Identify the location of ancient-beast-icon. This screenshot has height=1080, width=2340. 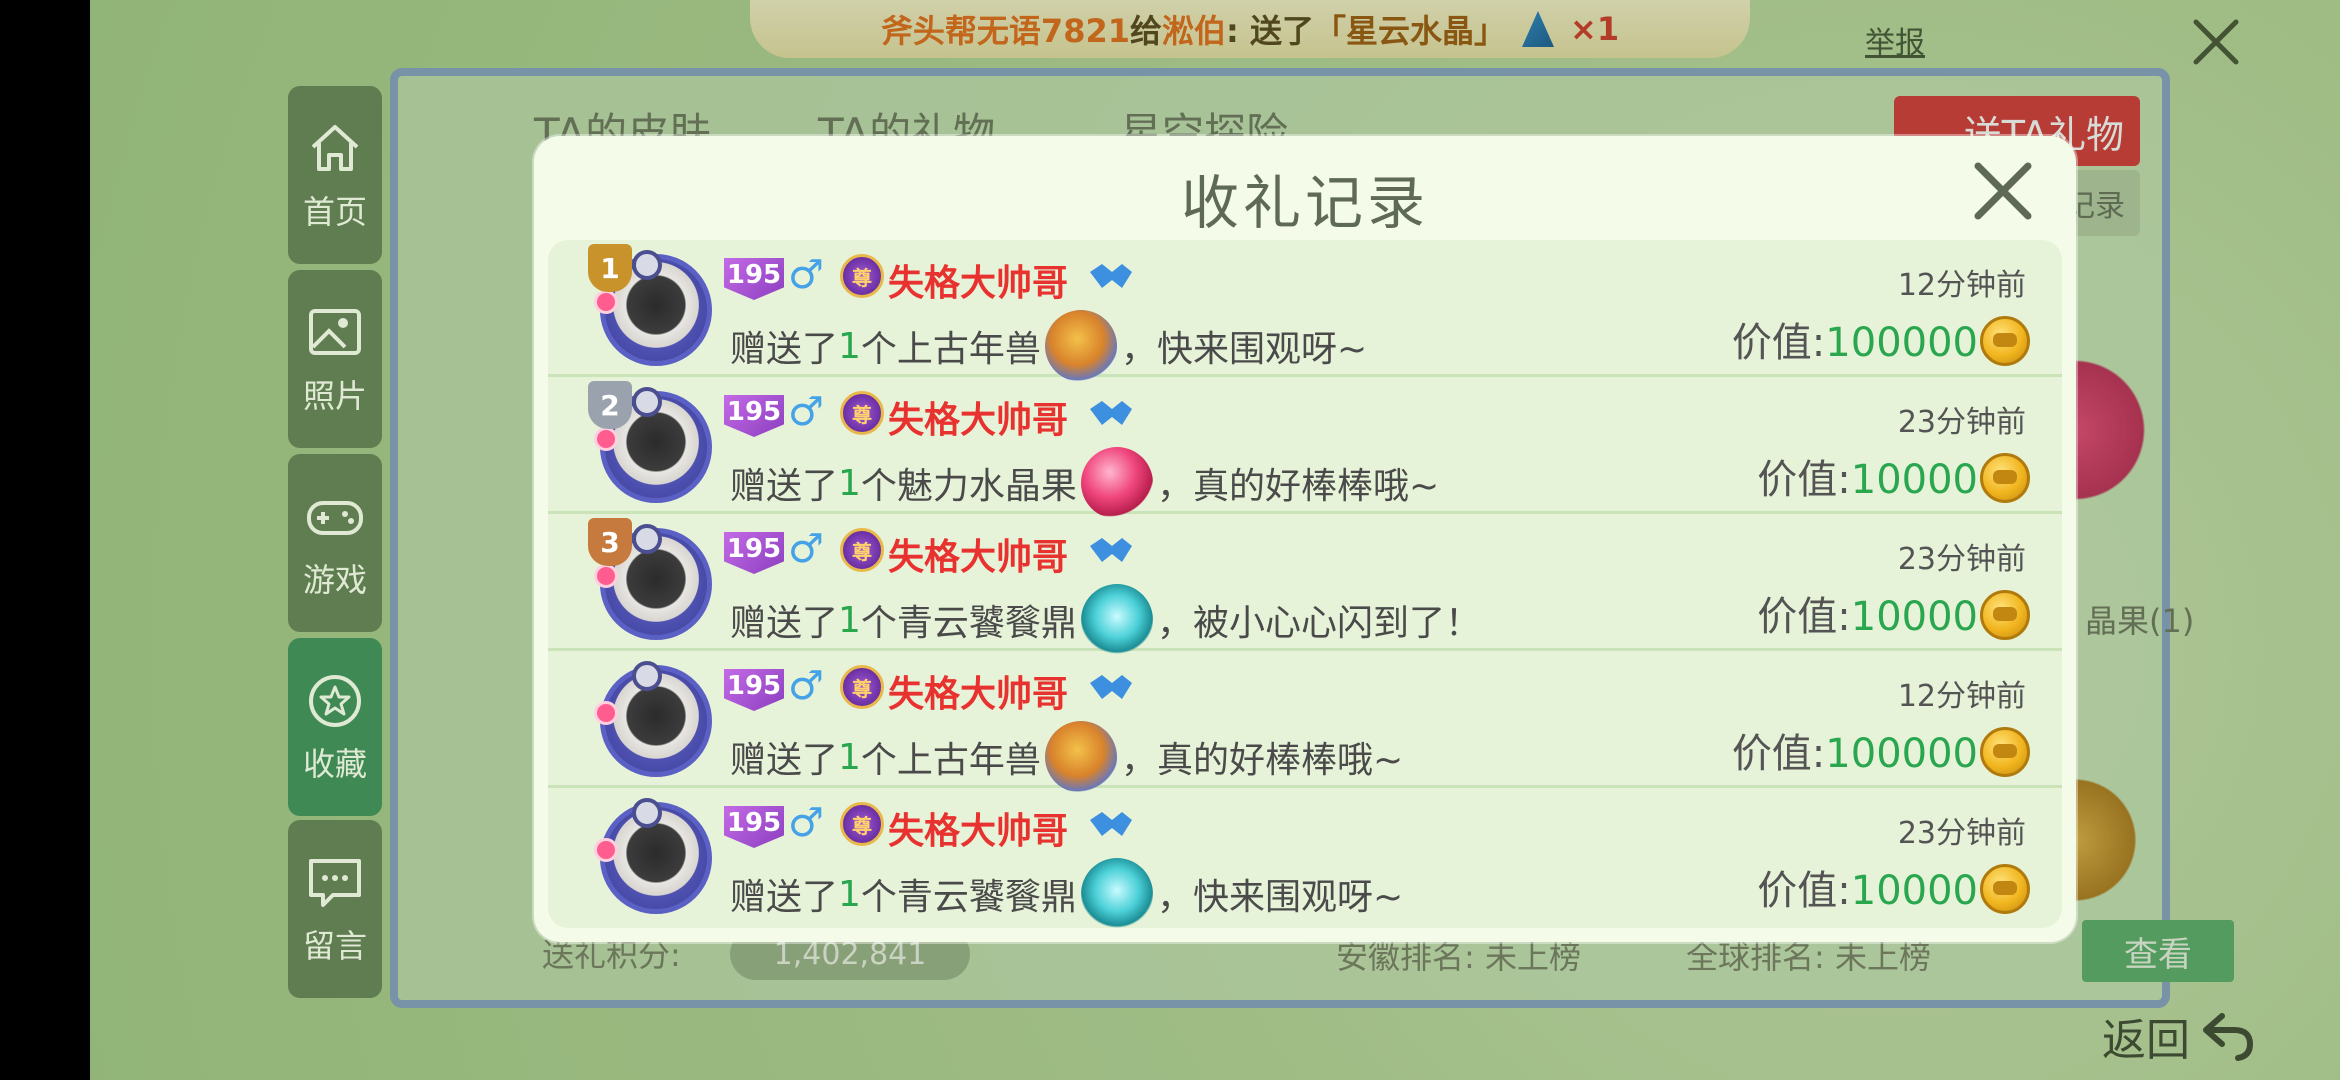
(1080, 757).